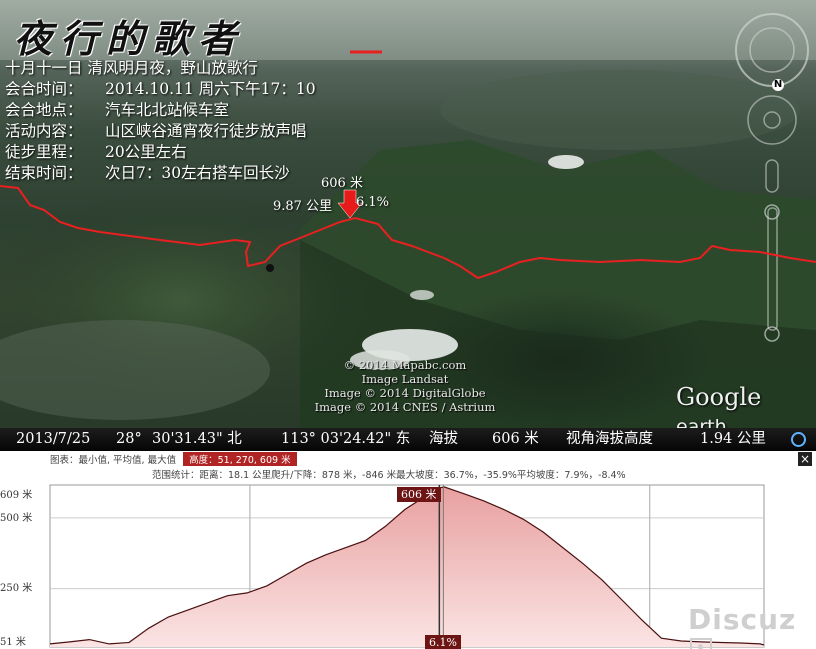 This screenshot has width=816, height=649. I want to click on streaming-globe-icon, so click(798, 439).